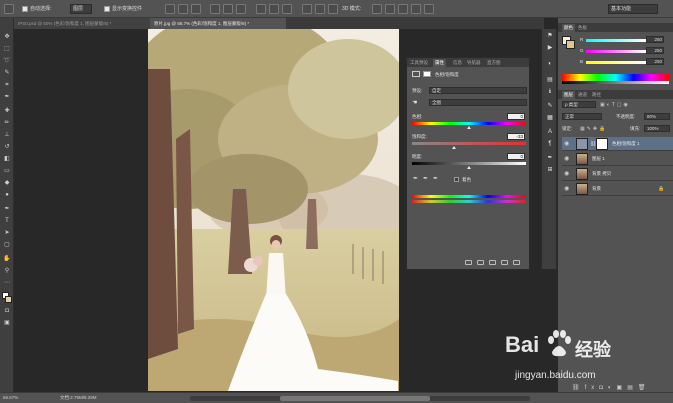 This screenshot has width=673, height=403. Describe the element at coordinates (333, 9) in the screenshot. I see `distribute-right-icon` at that location.